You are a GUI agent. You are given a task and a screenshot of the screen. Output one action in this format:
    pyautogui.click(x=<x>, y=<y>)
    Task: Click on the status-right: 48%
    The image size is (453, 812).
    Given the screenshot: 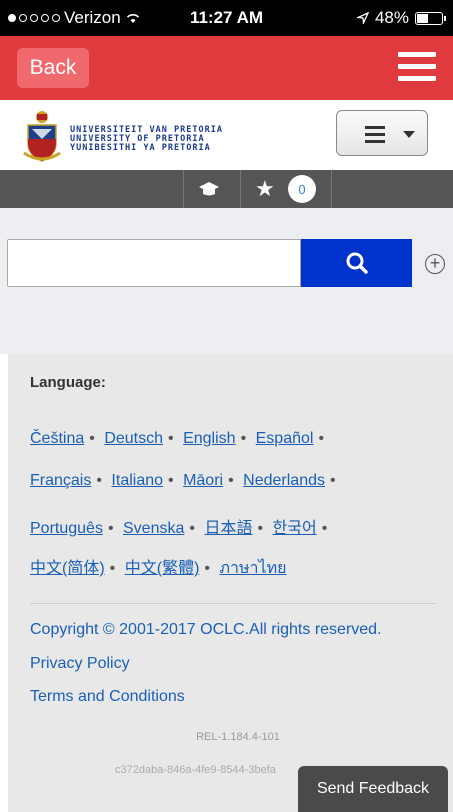 What is the action you would take?
    pyautogui.click(x=401, y=18)
    